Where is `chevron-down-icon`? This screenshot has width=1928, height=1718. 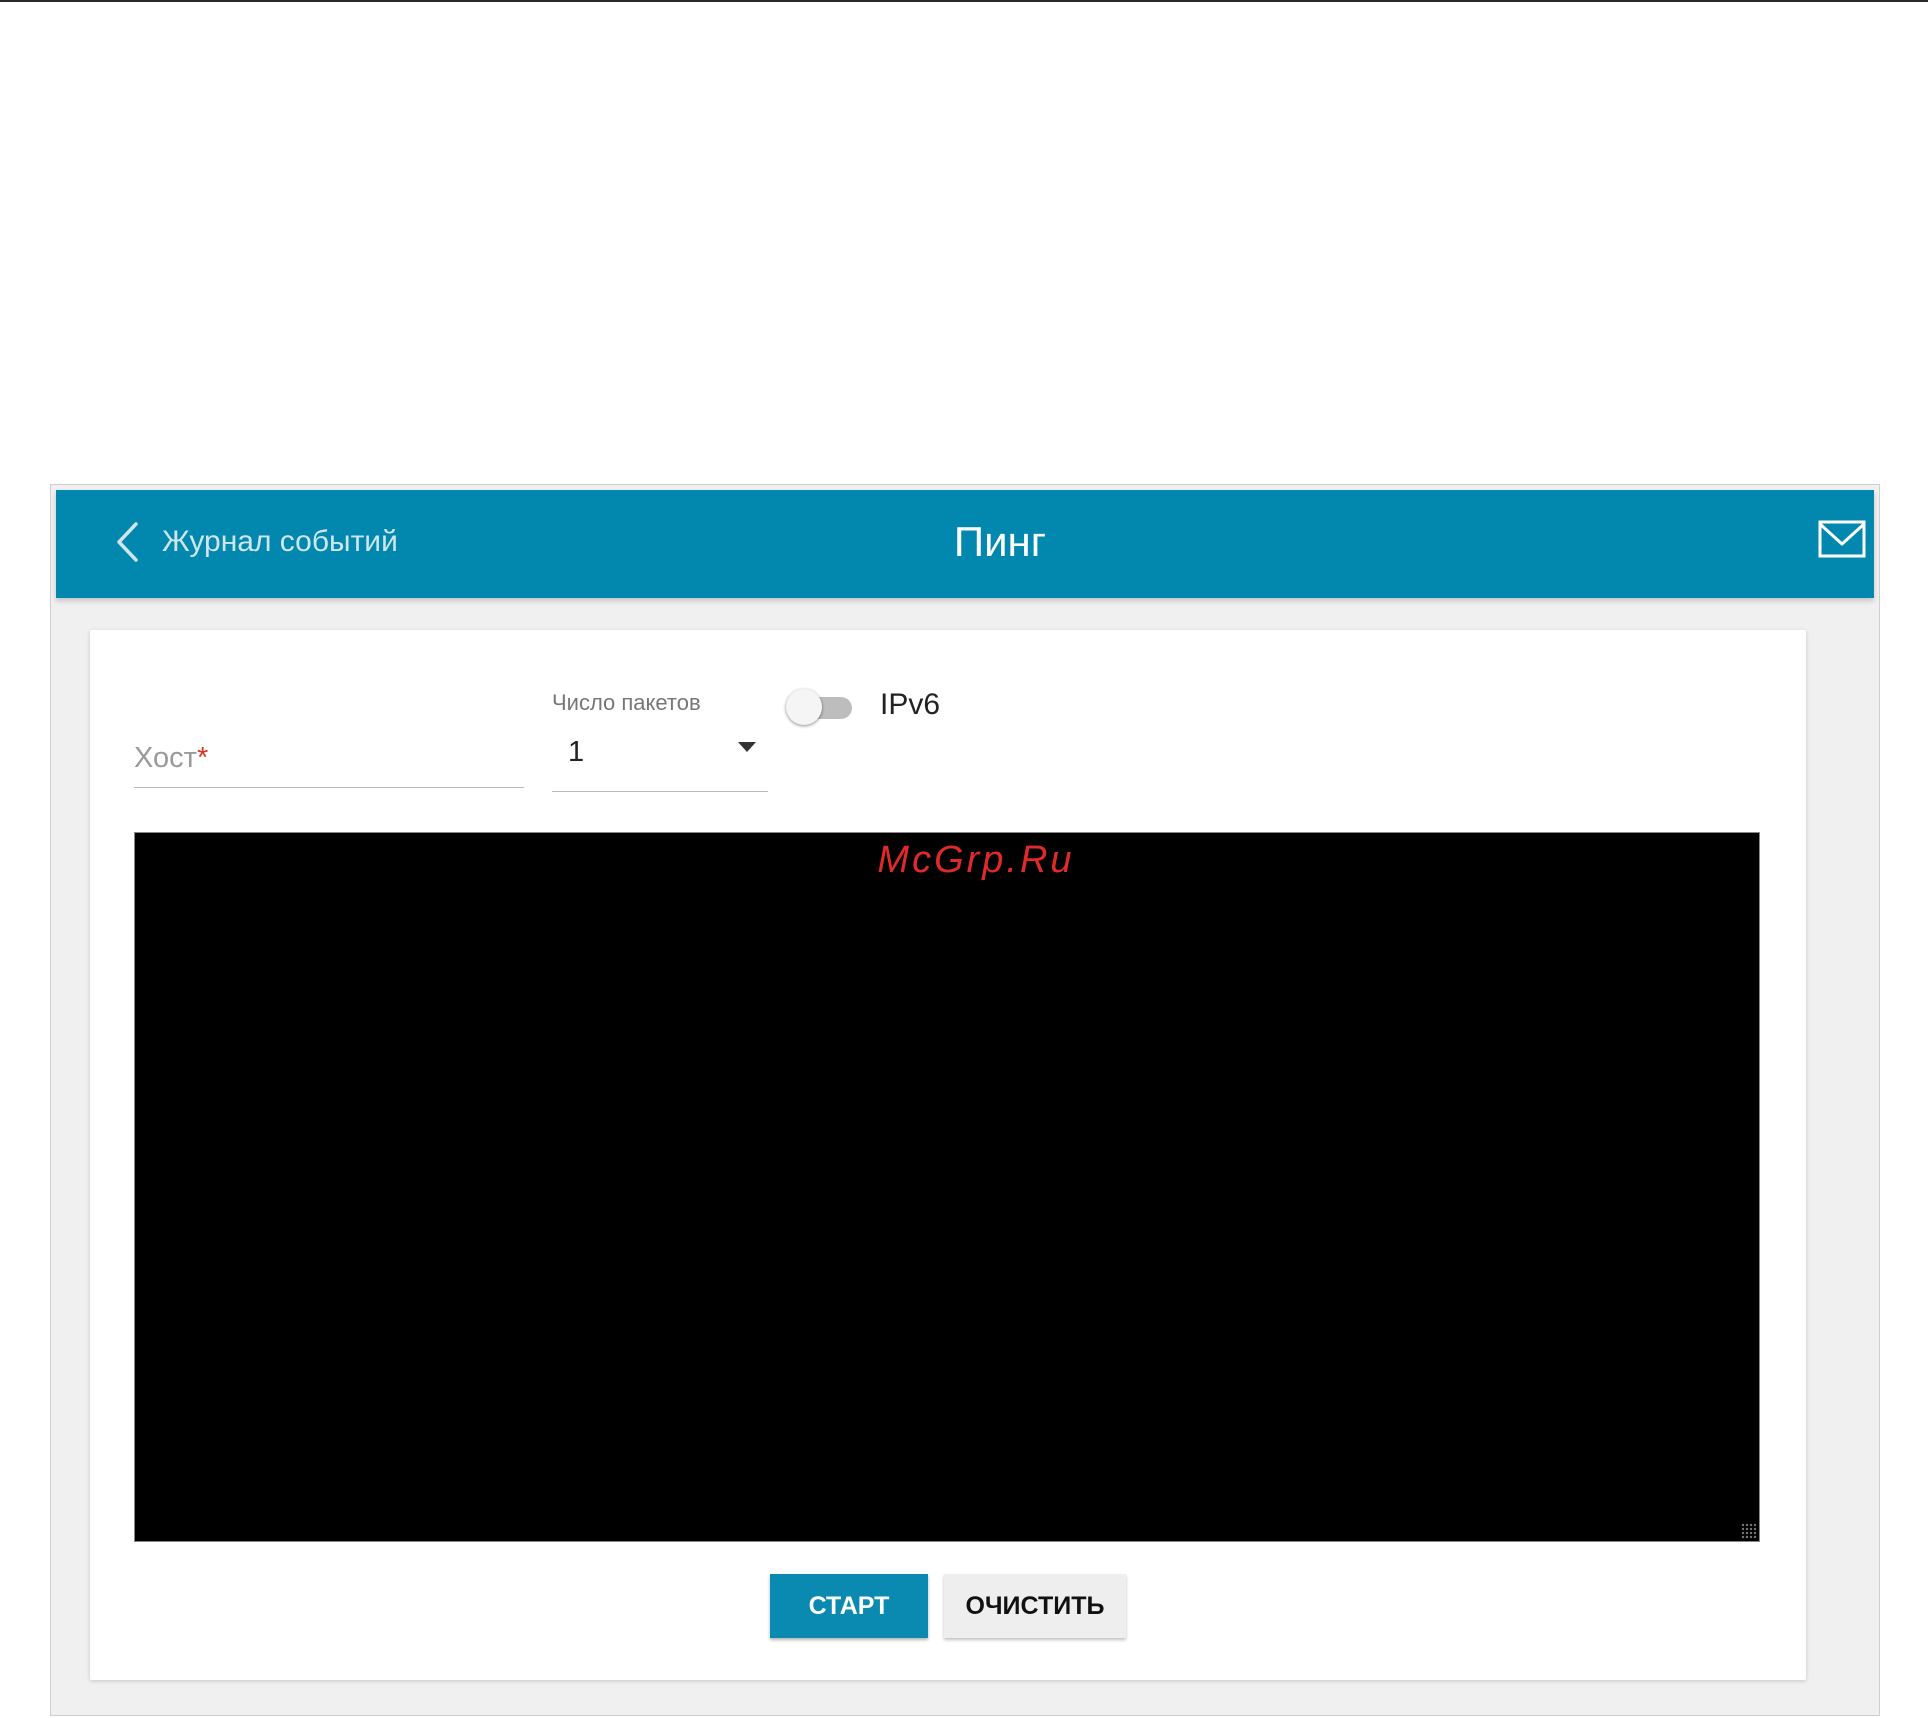
chevron-down-icon is located at coordinates (747, 747).